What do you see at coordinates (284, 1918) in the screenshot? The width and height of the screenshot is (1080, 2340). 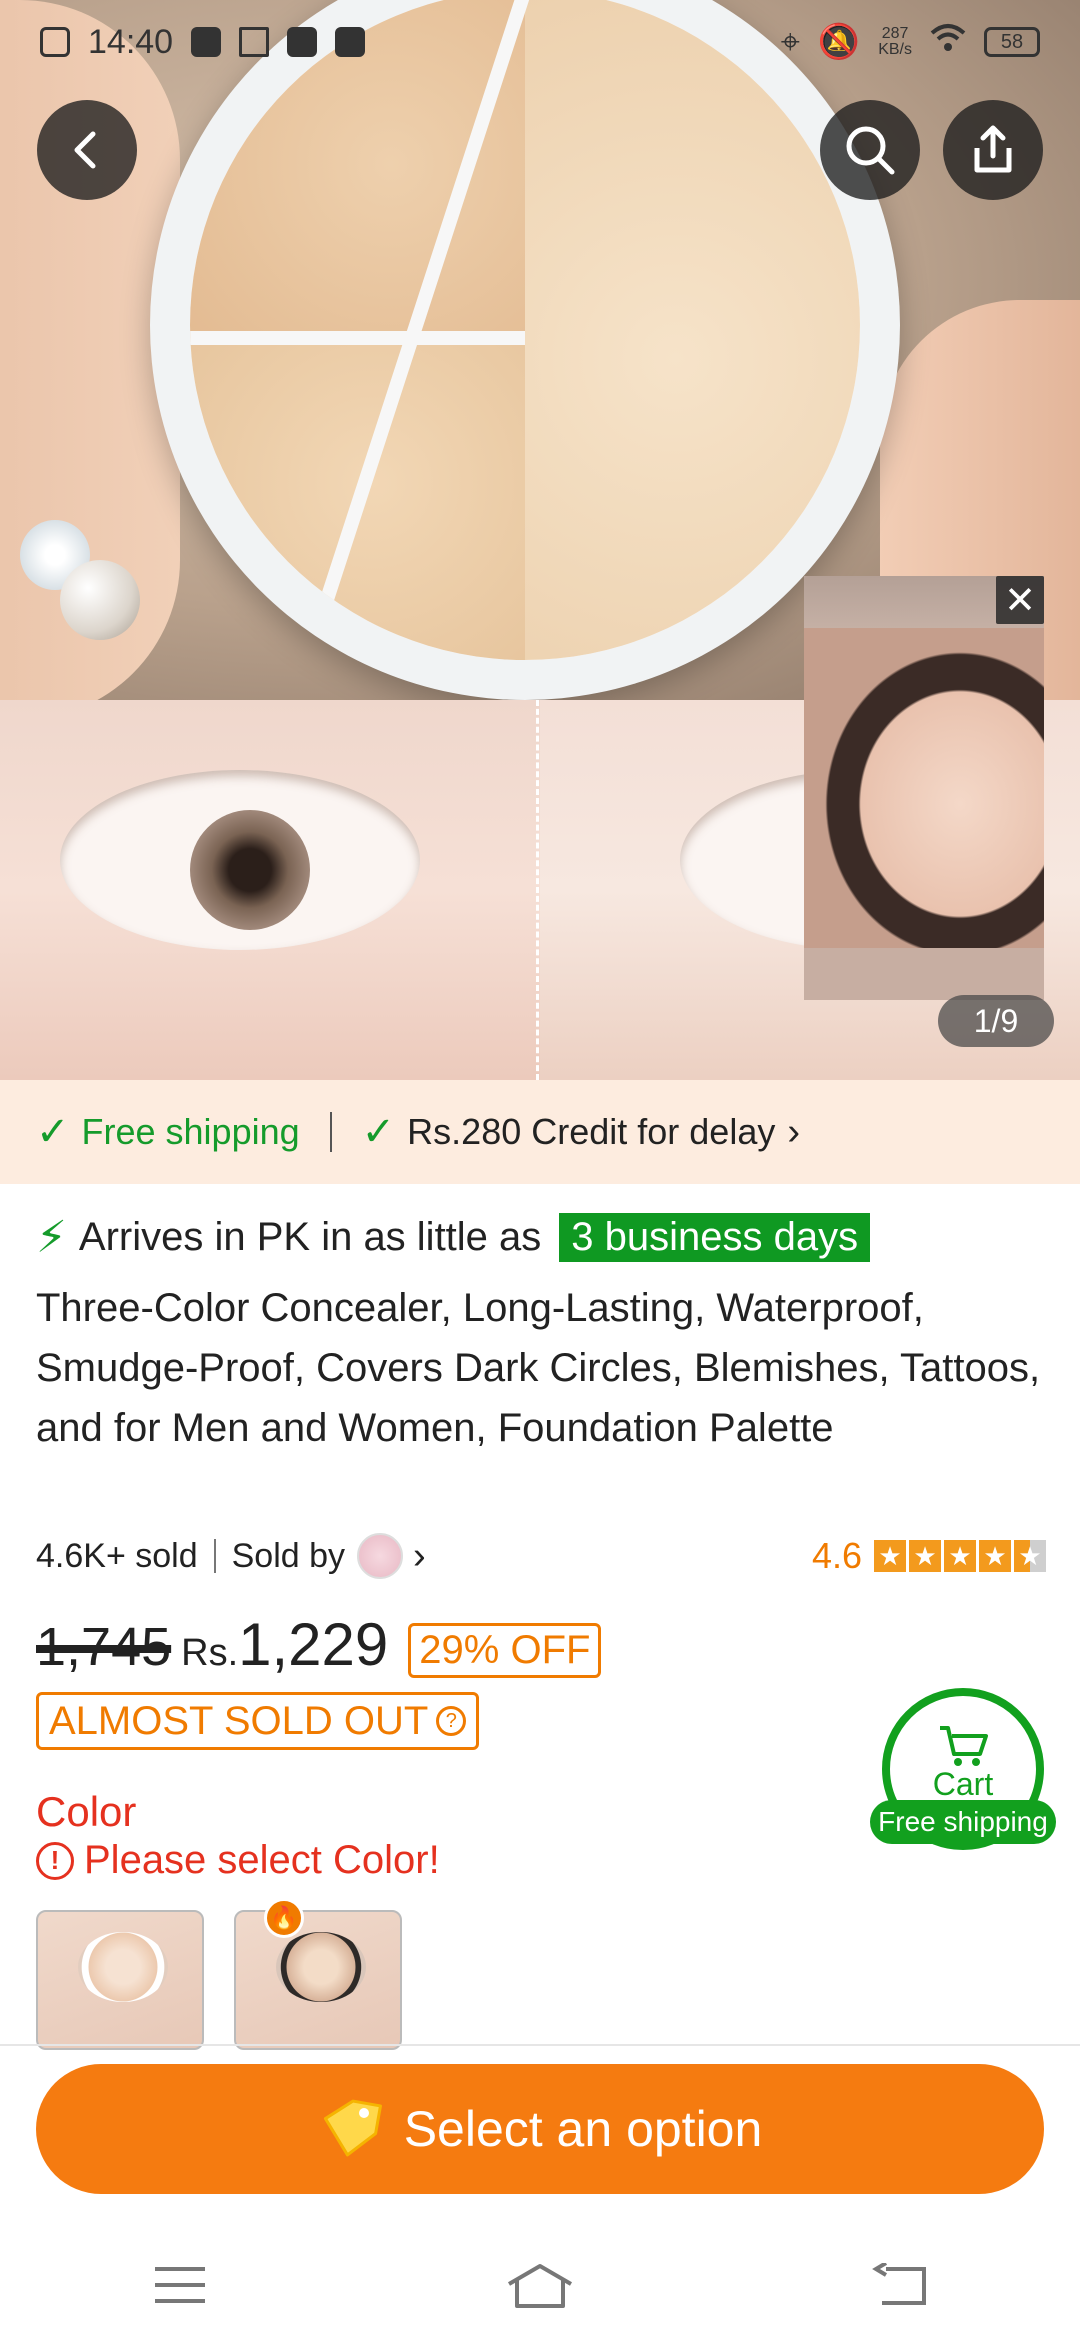 I see `hot-icon: 🔥` at bounding box center [284, 1918].